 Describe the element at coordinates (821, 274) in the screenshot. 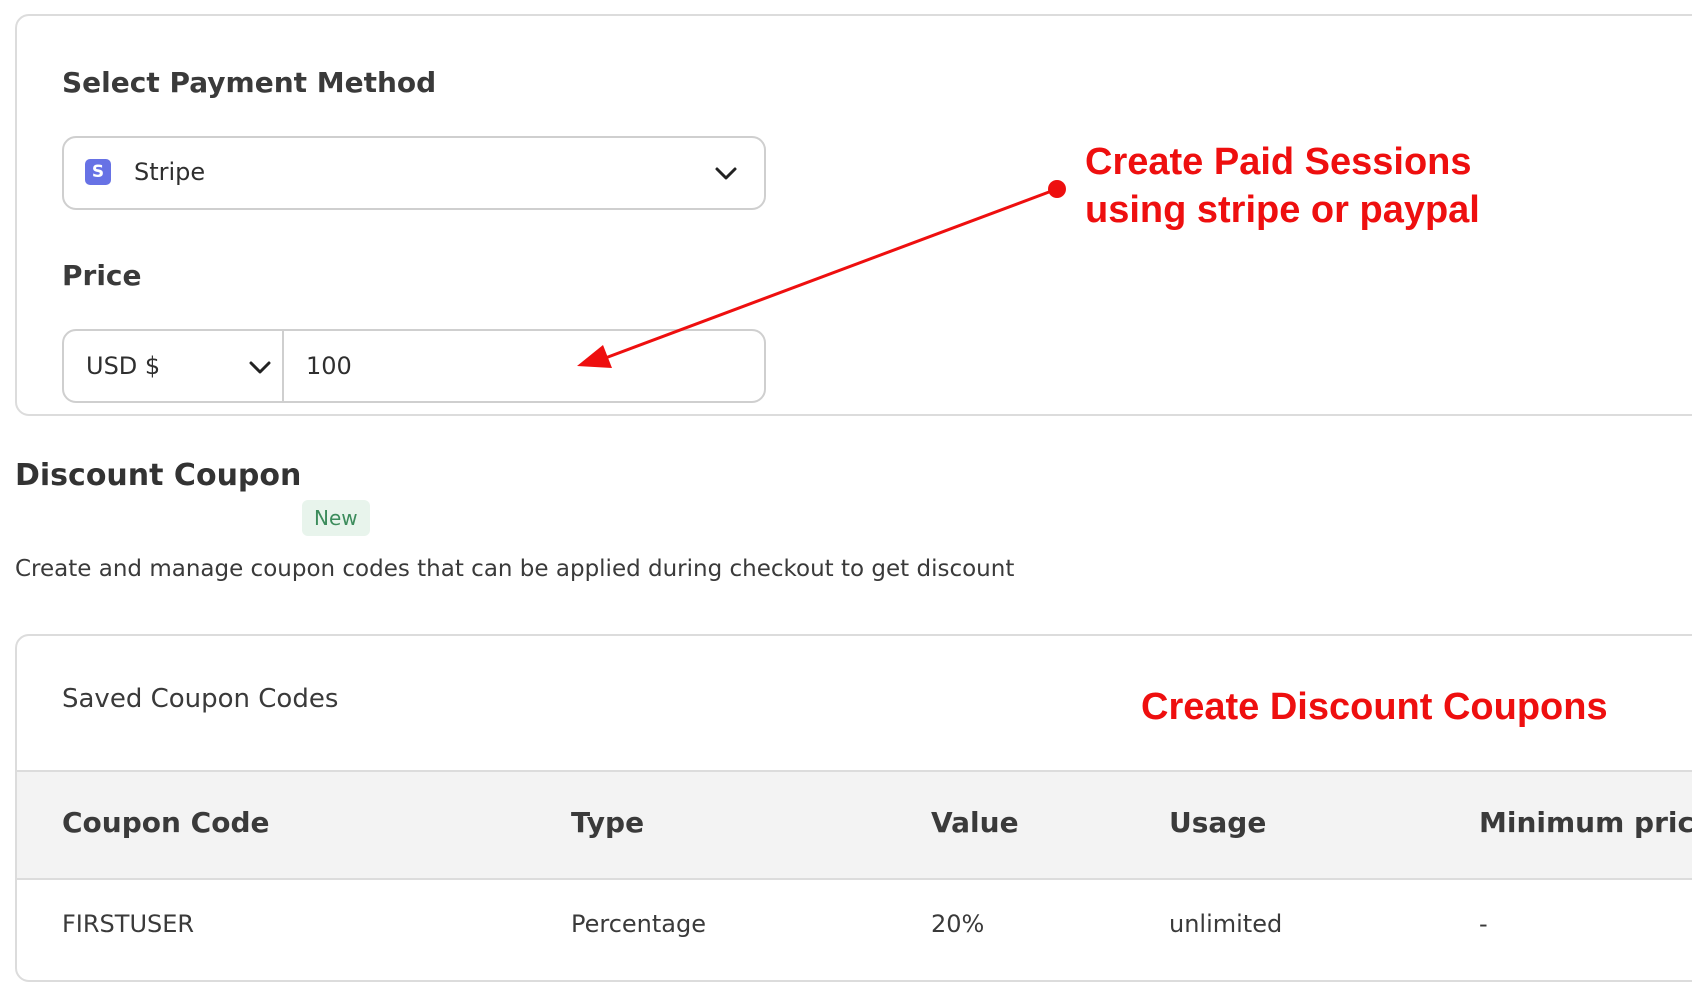

I see `annotation-arrow` at that location.